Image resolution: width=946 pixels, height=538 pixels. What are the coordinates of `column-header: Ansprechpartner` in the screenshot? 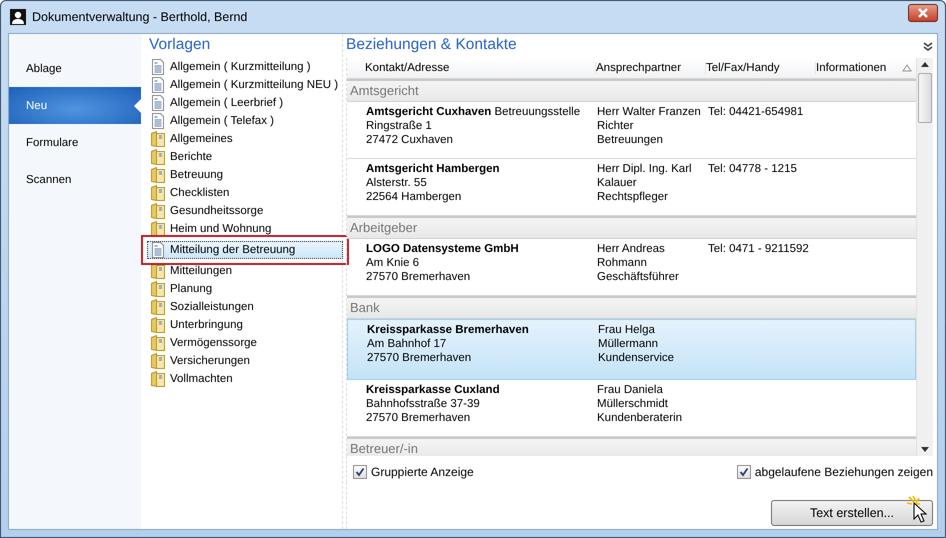 It's located at (650, 68).